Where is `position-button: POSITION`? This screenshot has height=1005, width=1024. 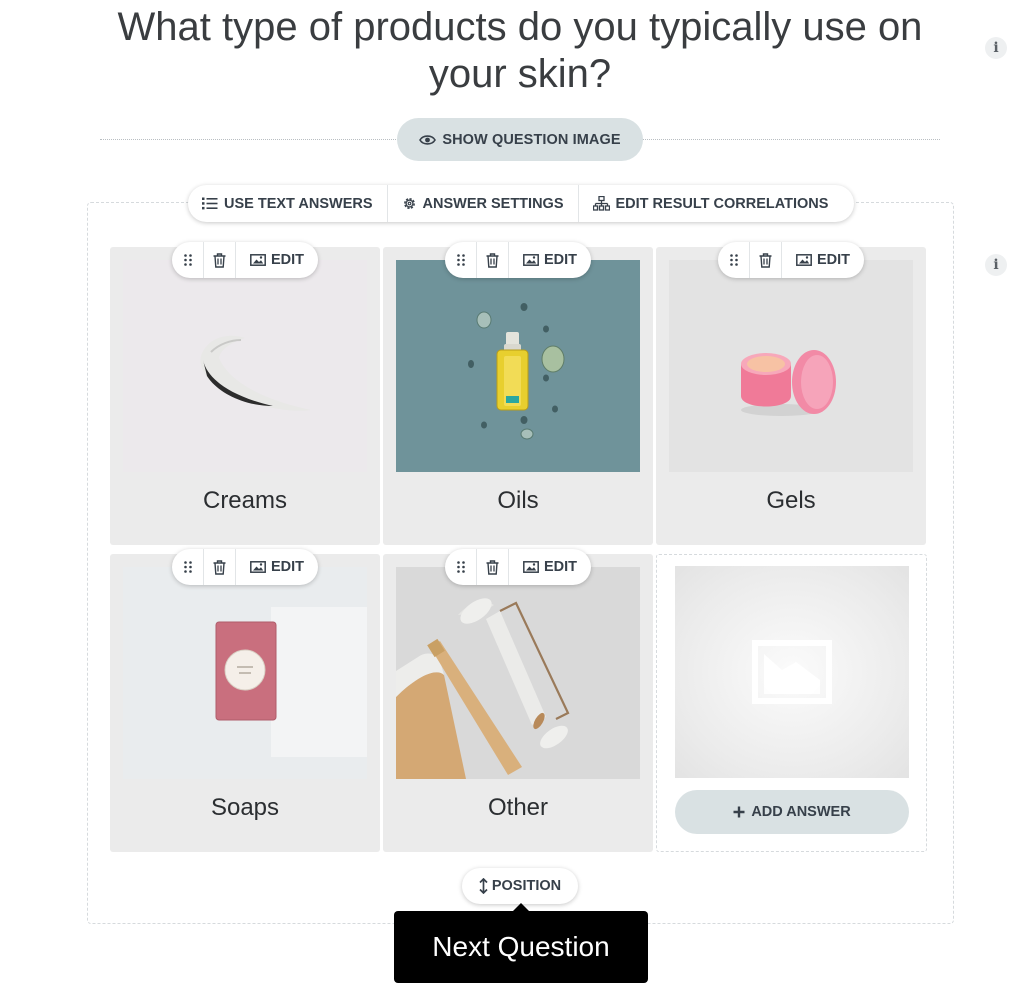
position-button: POSITION is located at coordinates (520, 886).